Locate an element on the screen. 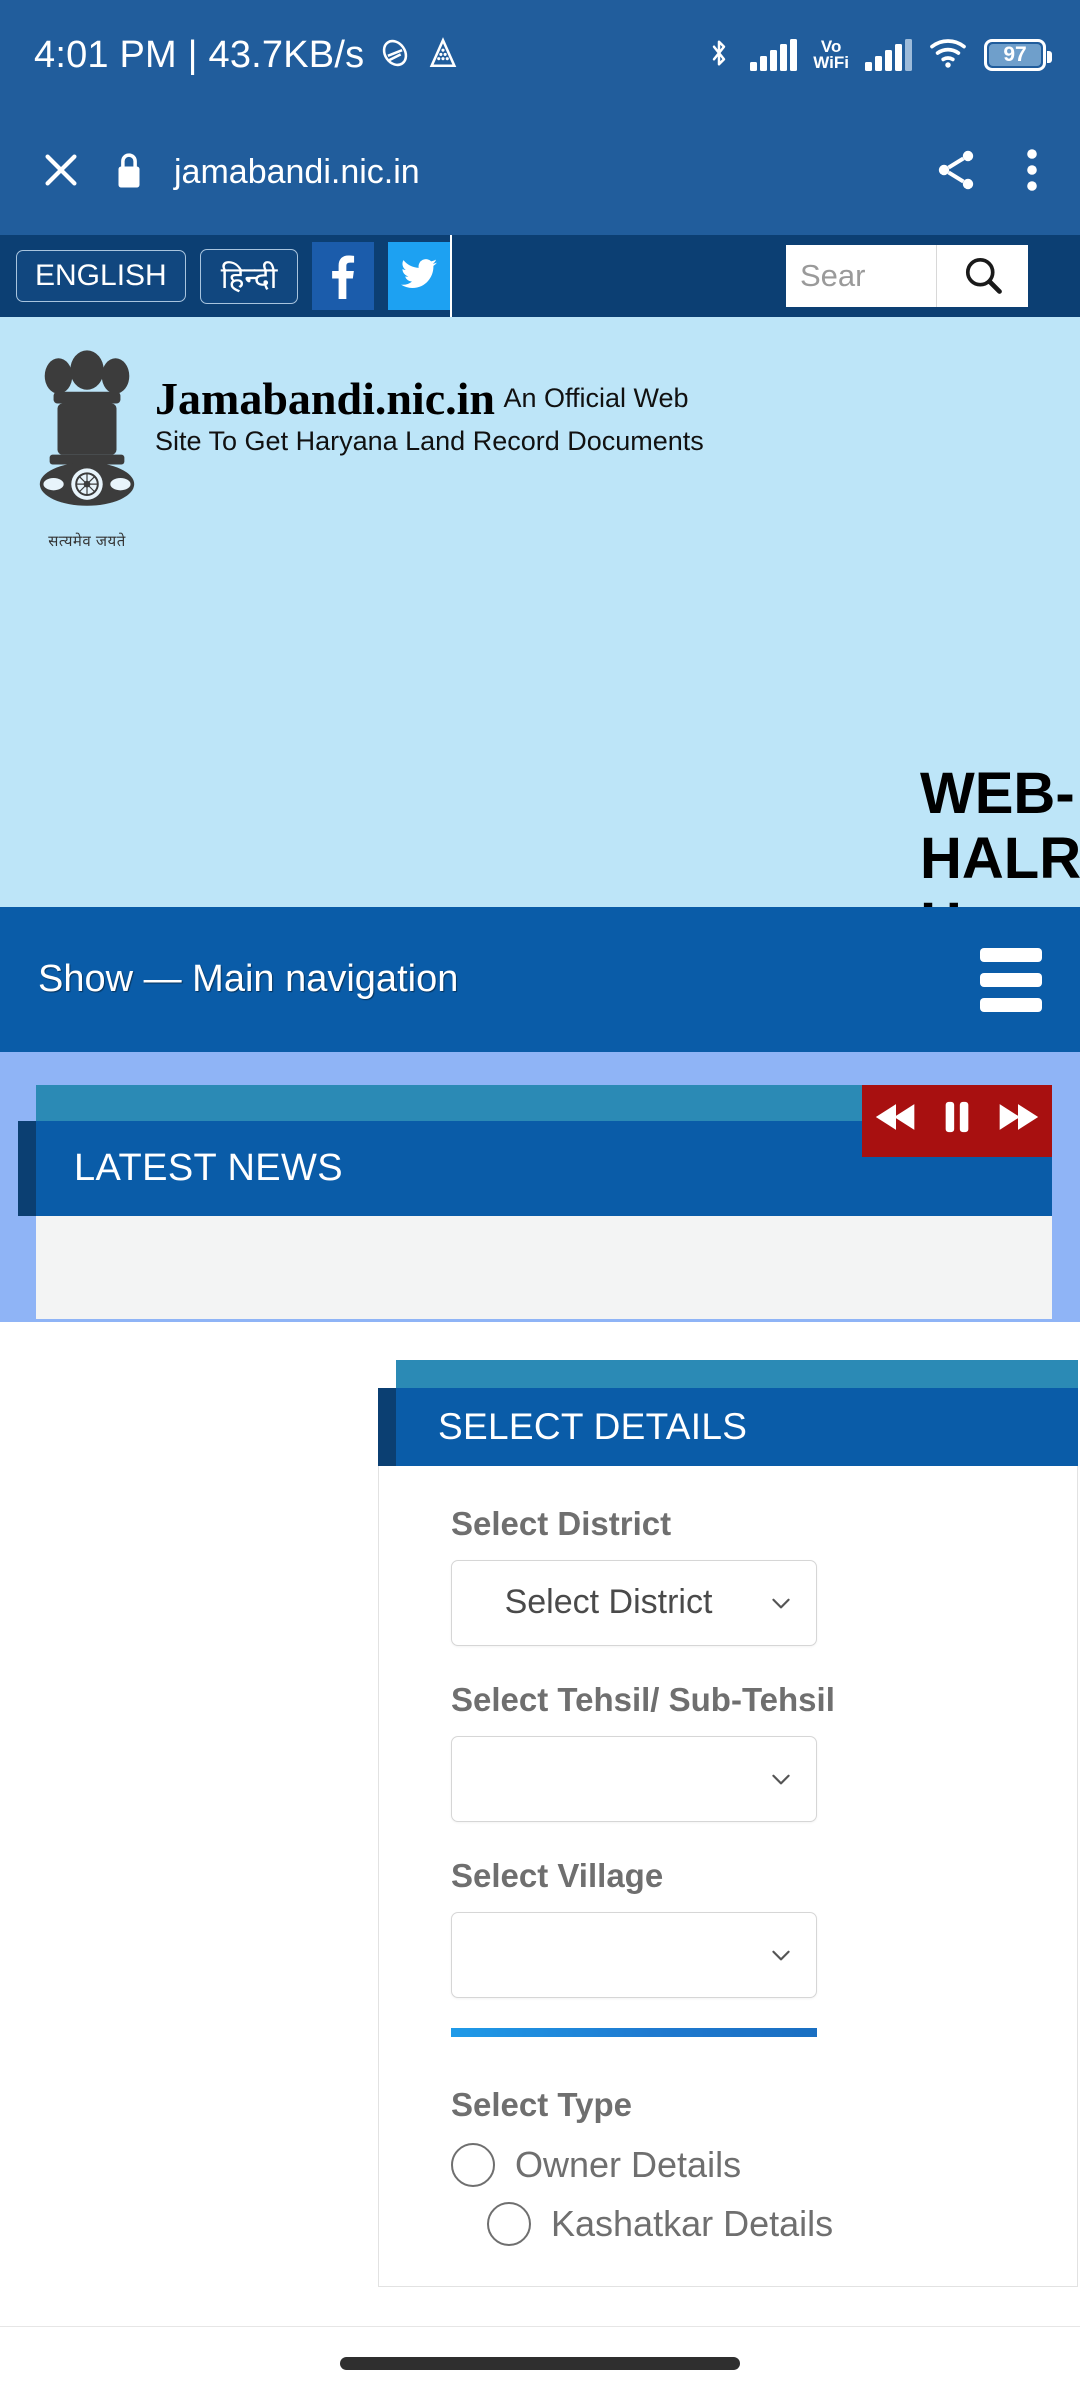 The image size is (1080, 2400). radio-kashatkar-label: Kashatkar Details is located at coordinates (692, 2224).